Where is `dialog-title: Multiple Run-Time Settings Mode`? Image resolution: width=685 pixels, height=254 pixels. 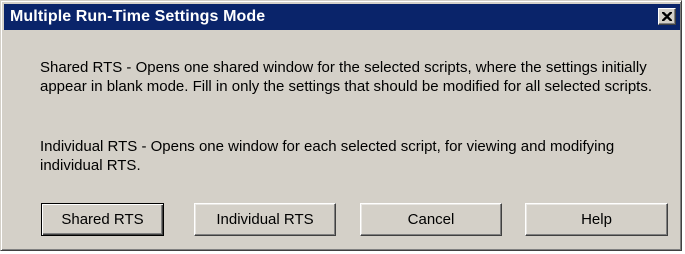 dialog-title: Multiple Run-Time Settings Mode is located at coordinates (138, 16).